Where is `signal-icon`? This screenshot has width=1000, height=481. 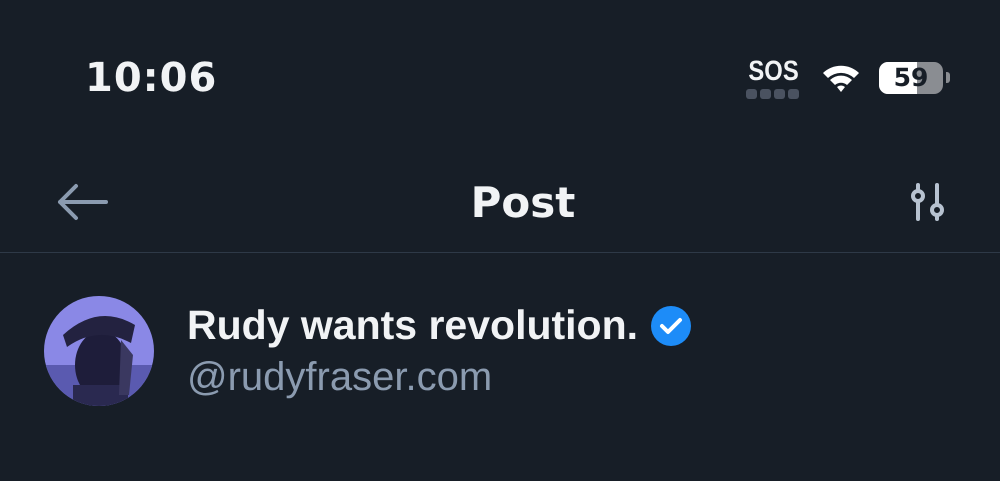 signal-icon is located at coordinates (773, 93).